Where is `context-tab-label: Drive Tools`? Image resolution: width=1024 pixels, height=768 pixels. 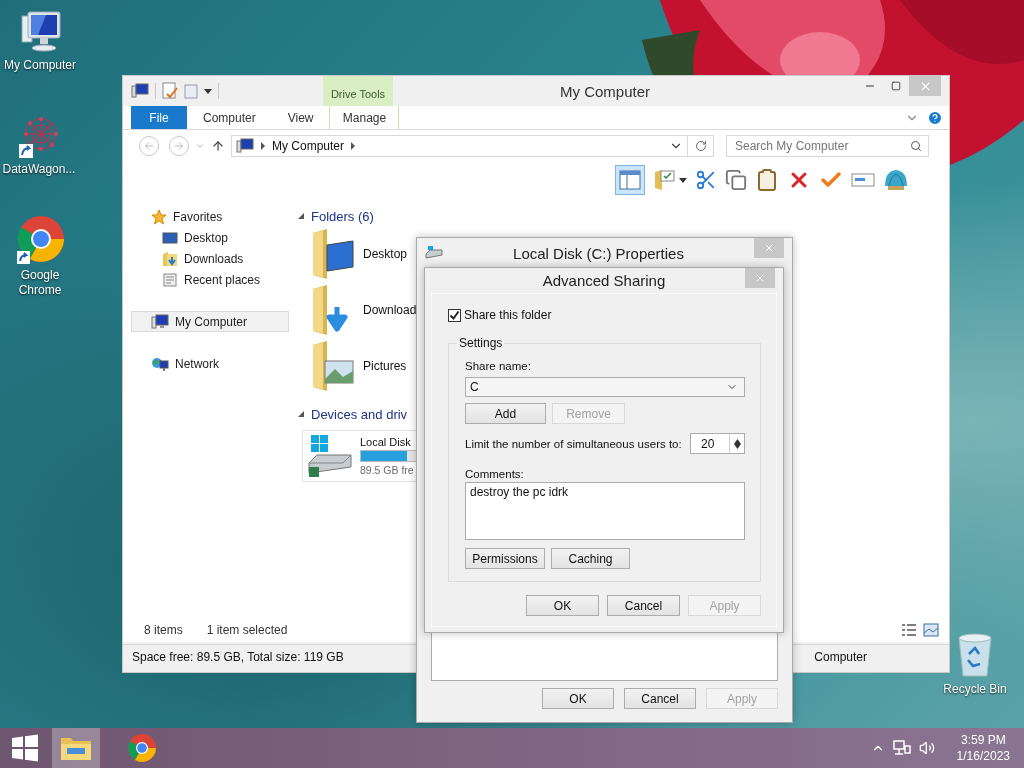
context-tab-label: Drive Tools is located at coordinates (358, 91).